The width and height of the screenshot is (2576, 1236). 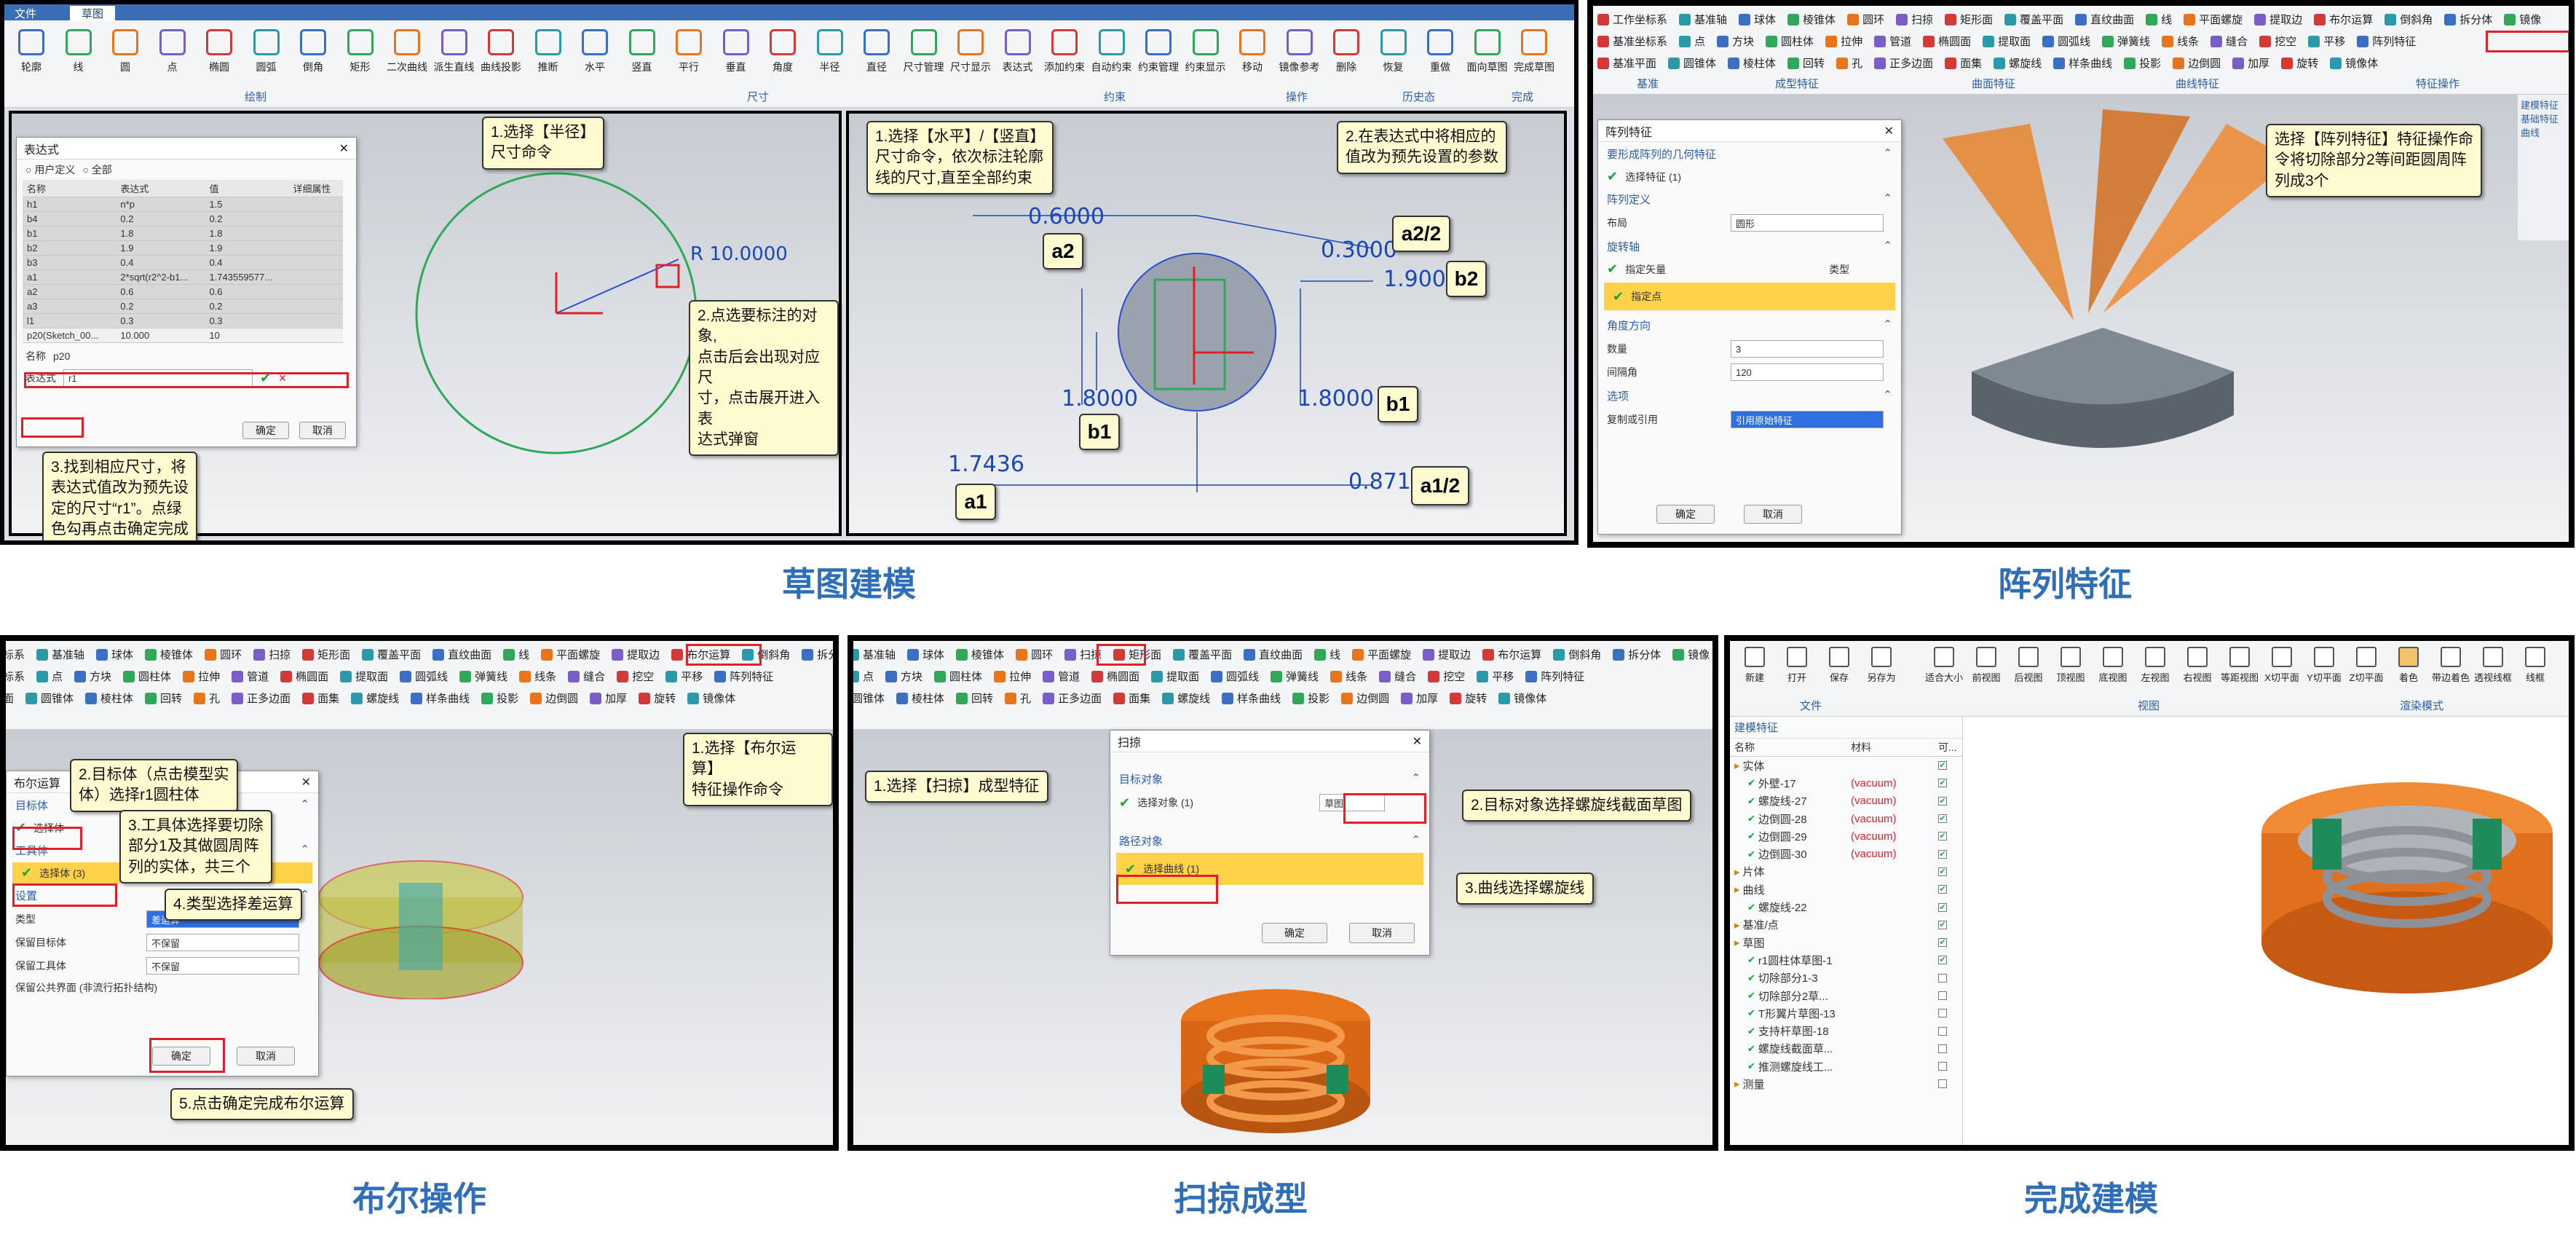 I want to click on tree-item: ✔ 边倒圆-29 (vacuum) ✔, so click(x=1846, y=836).